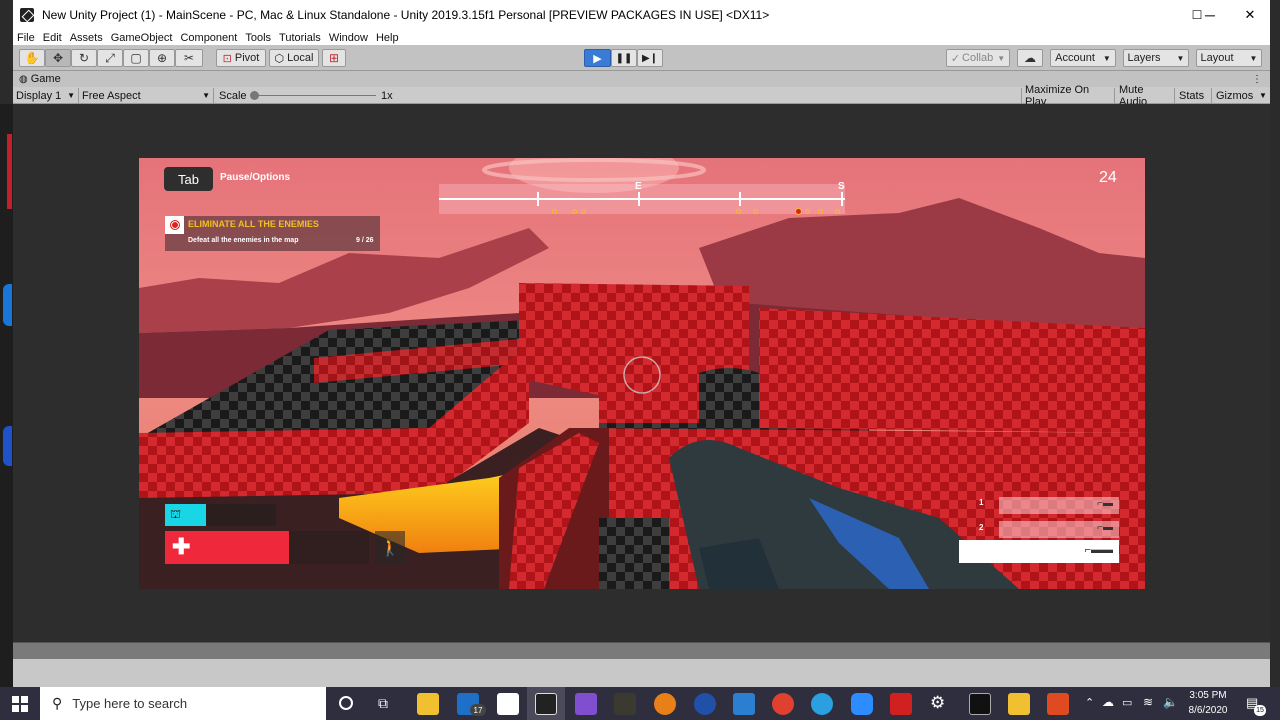 The width and height of the screenshot is (1280, 720). I want to click on transform-tool-button: ⊕, so click(162, 58).